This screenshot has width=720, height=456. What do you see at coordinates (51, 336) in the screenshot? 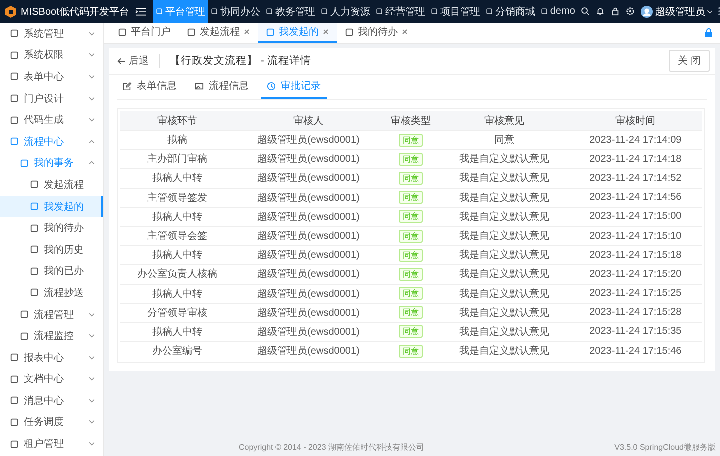
I see `sidebar-item: 流程监控` at bounding box center [51, 336].